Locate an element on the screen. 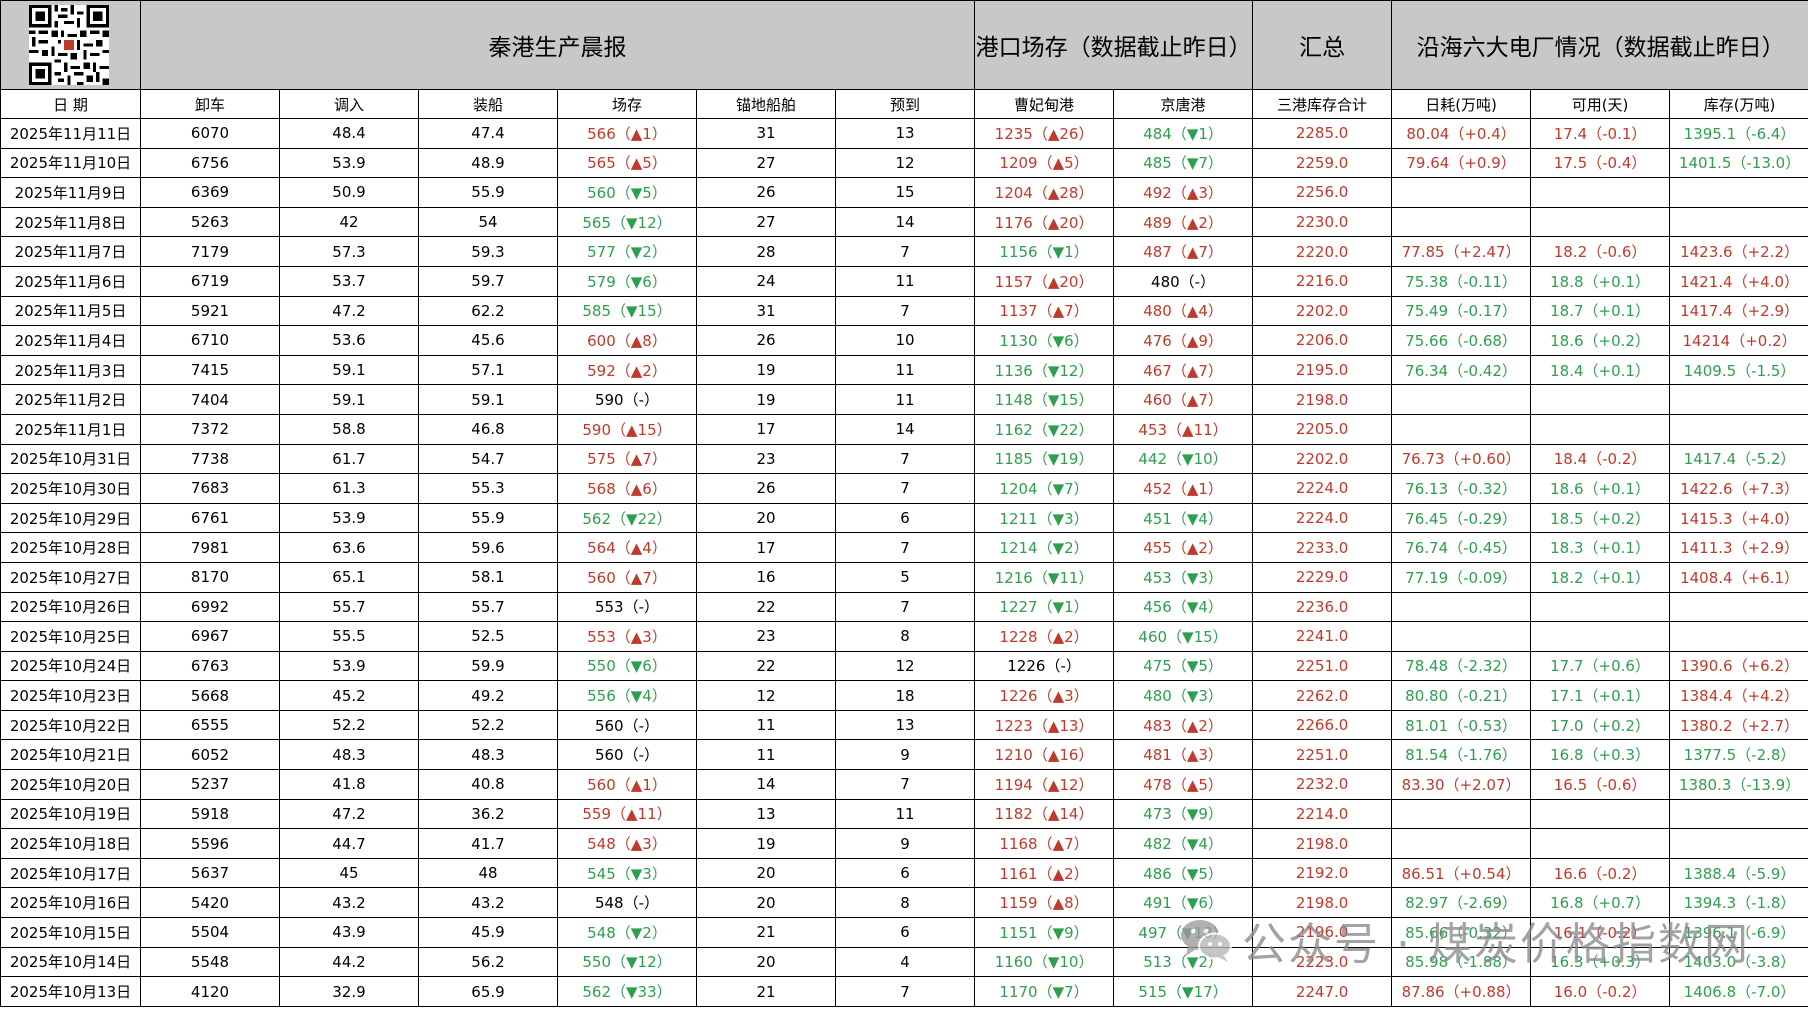  table-cell: 7404 is located at coordinates (210, 399).